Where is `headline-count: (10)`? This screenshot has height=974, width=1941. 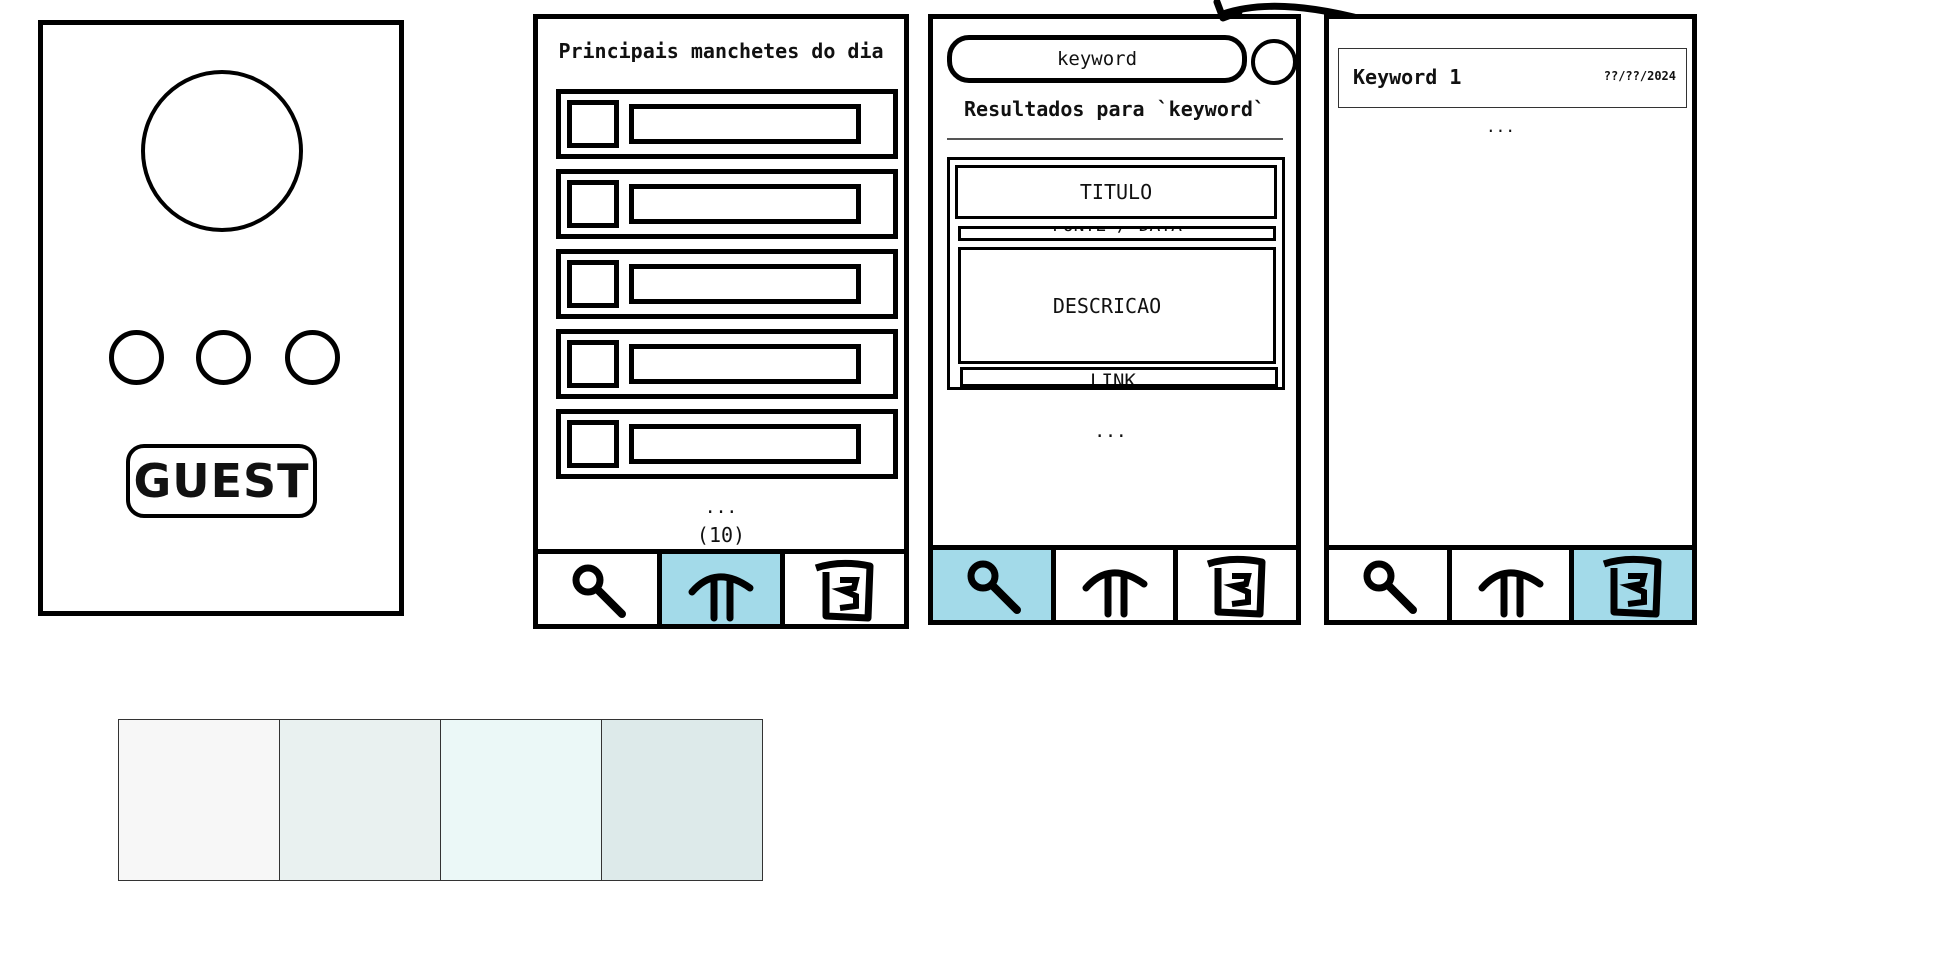
headline-count: (10) is located at coordinates (721, 535).